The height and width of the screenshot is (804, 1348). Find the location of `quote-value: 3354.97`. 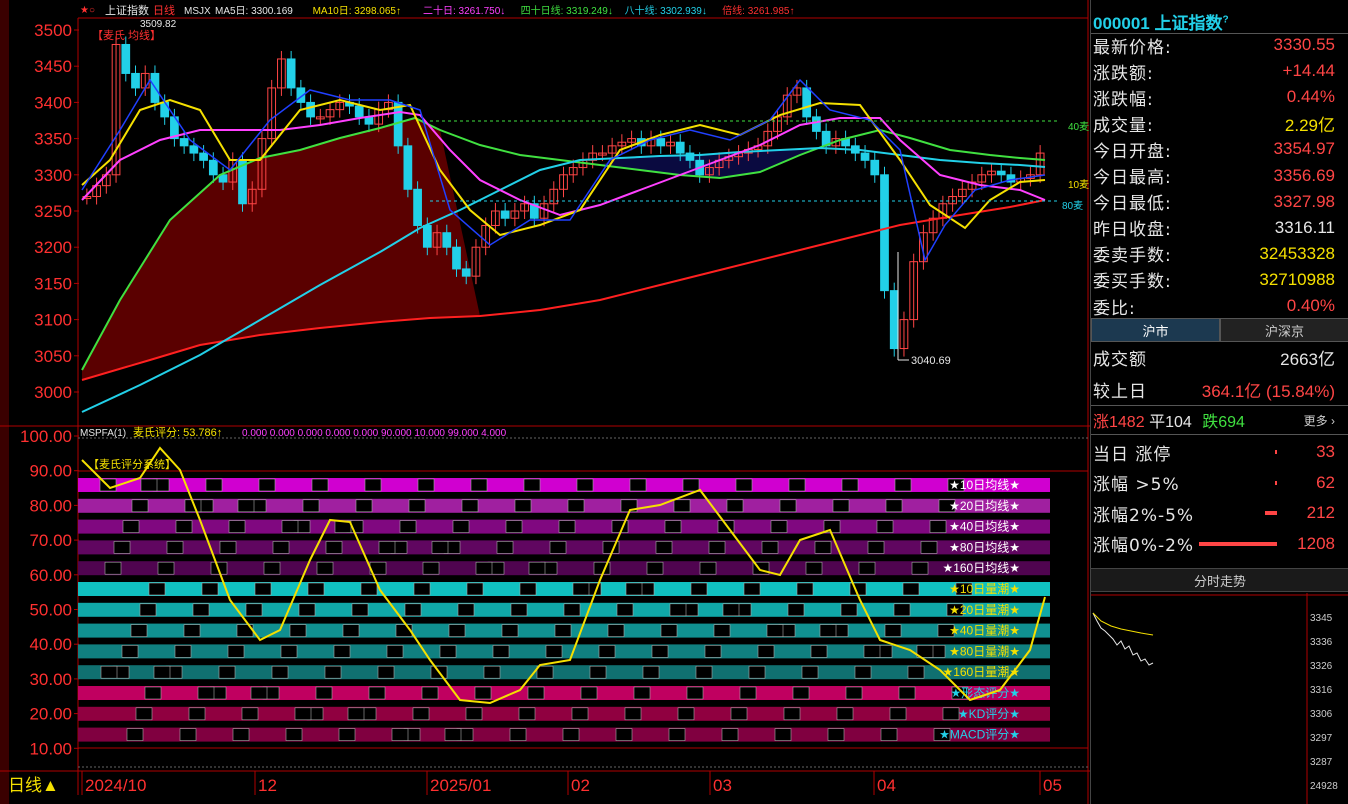

quote-value: 3354.97 is located at coordinates (1304, 149).